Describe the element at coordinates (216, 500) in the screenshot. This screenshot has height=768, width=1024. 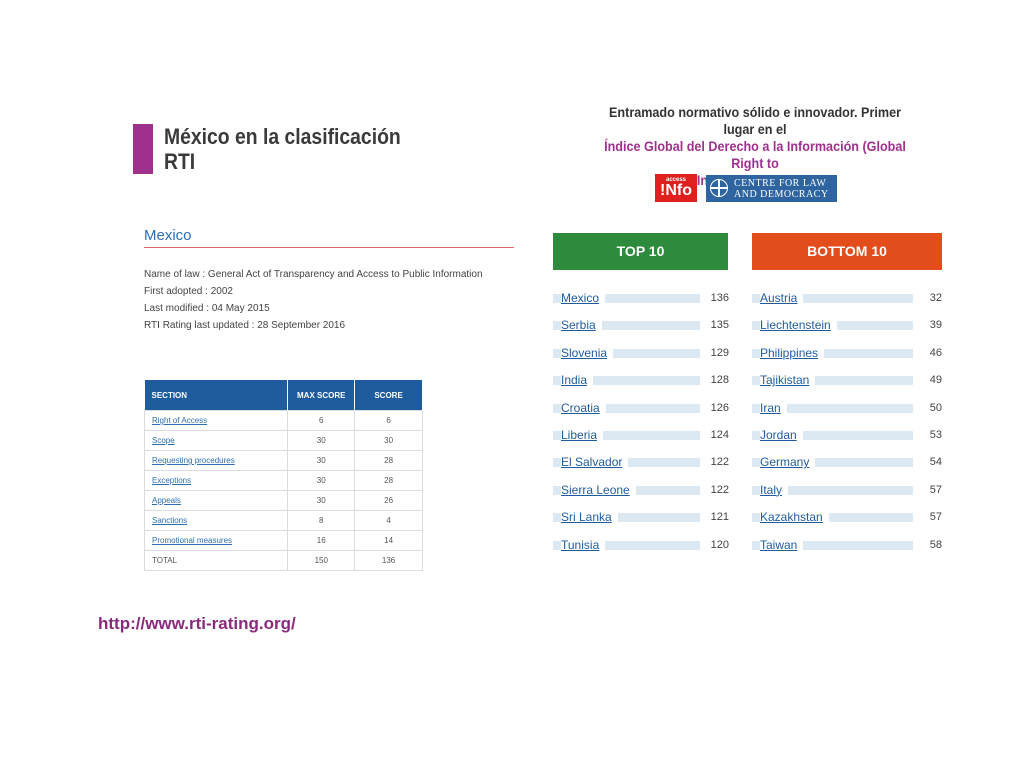
I see `section-cell: Appeals` at that location.